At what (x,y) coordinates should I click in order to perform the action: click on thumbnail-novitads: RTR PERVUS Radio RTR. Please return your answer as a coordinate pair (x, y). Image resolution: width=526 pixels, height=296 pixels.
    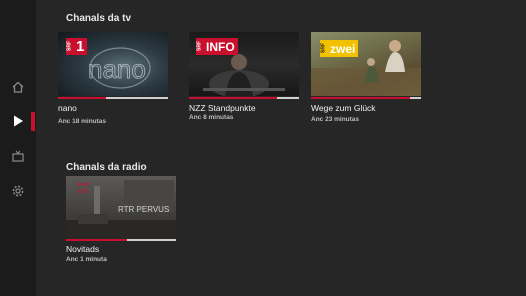
    Looking at the image, I should click on (121, 208).